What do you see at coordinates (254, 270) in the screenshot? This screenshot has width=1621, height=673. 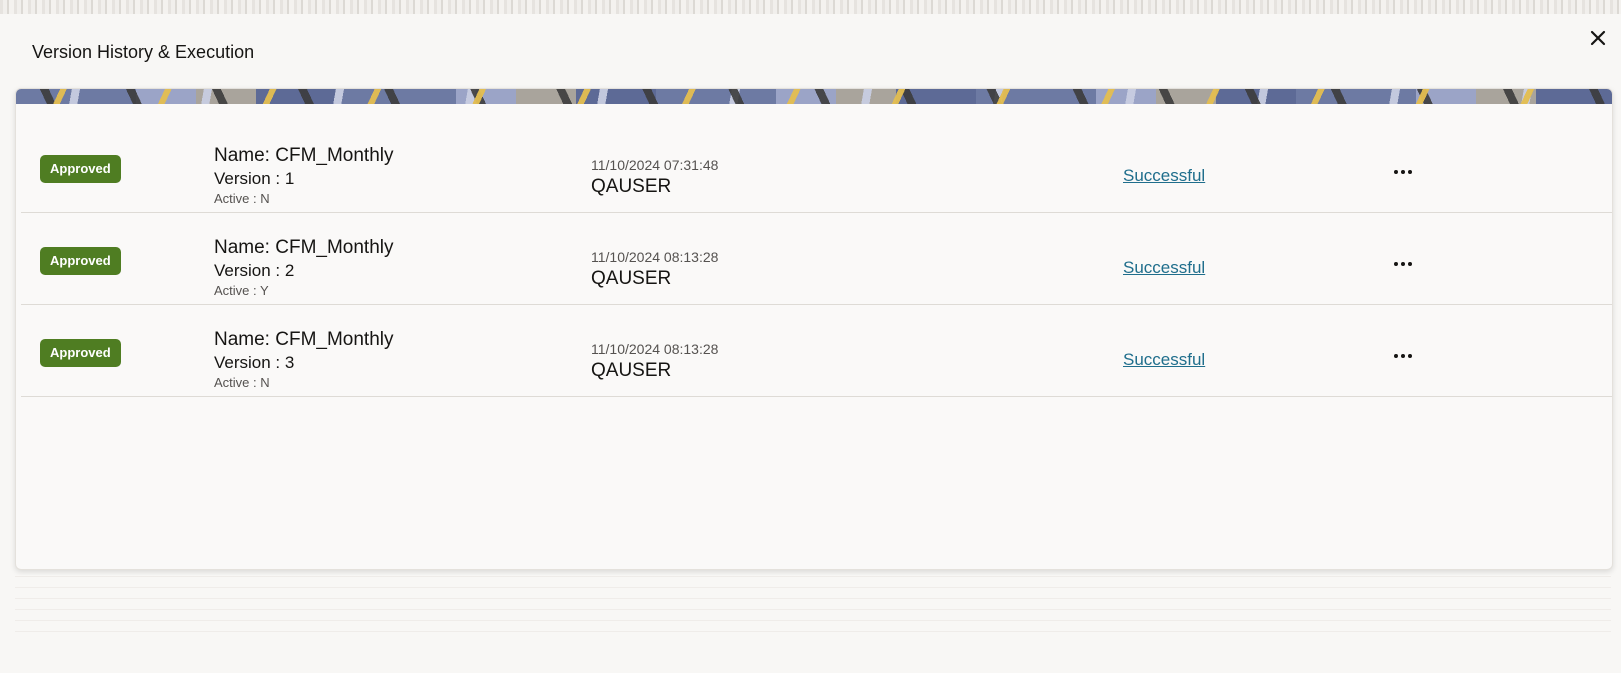 I see `version-number: Version : 2` at bounding box center [254, 270].